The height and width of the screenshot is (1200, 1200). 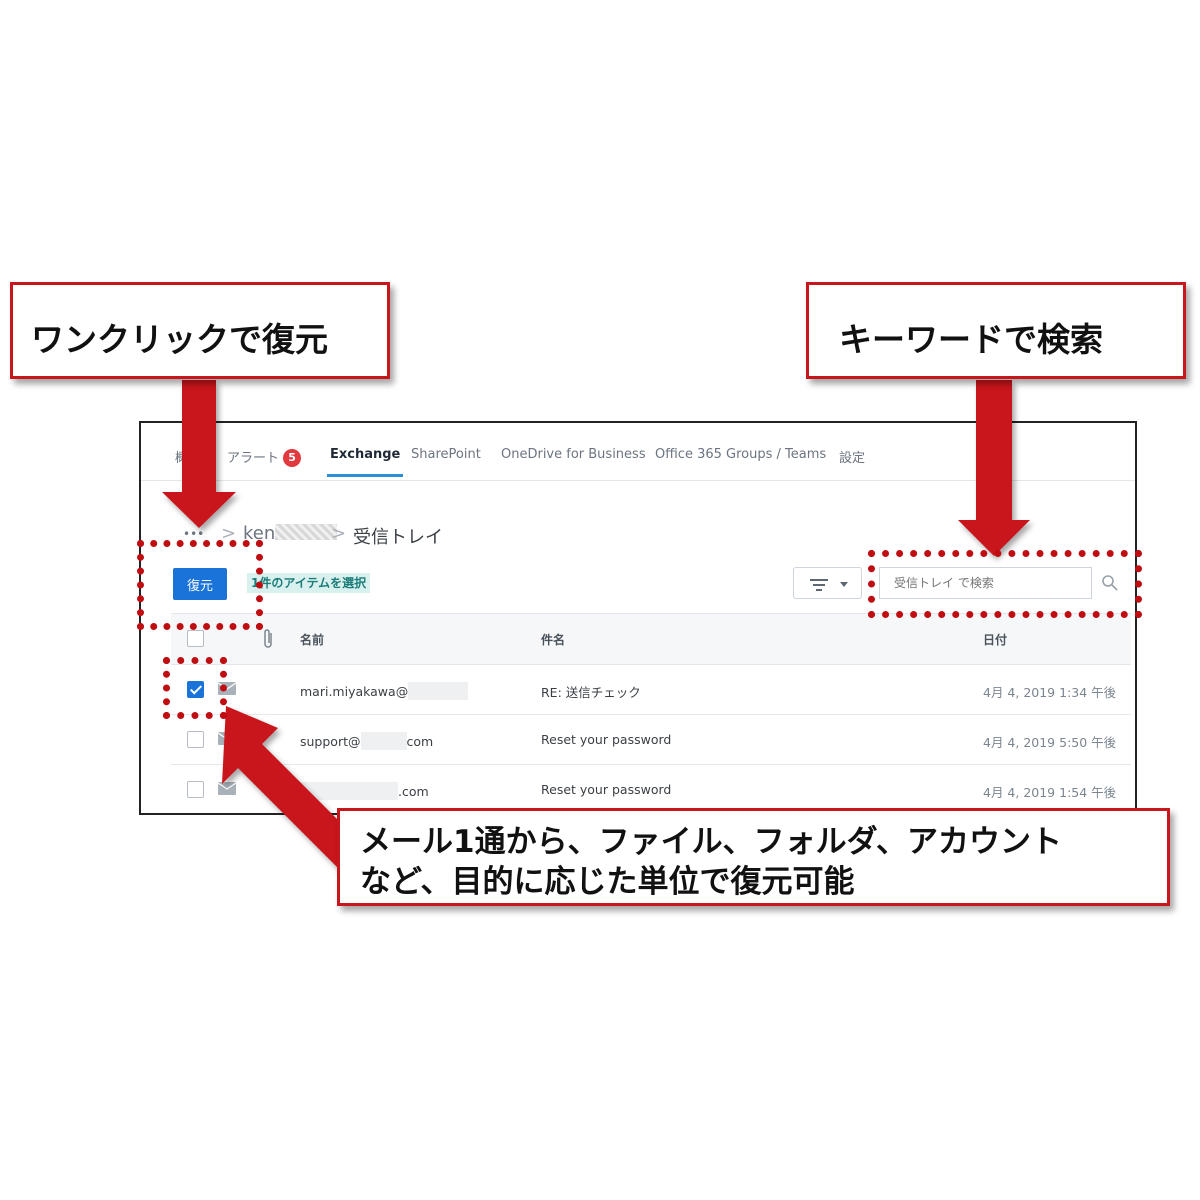 What do you see at coordinates (1005, 584) in the screenshot?
I see `highlight-search-area` at bounding box center [1005, 584].